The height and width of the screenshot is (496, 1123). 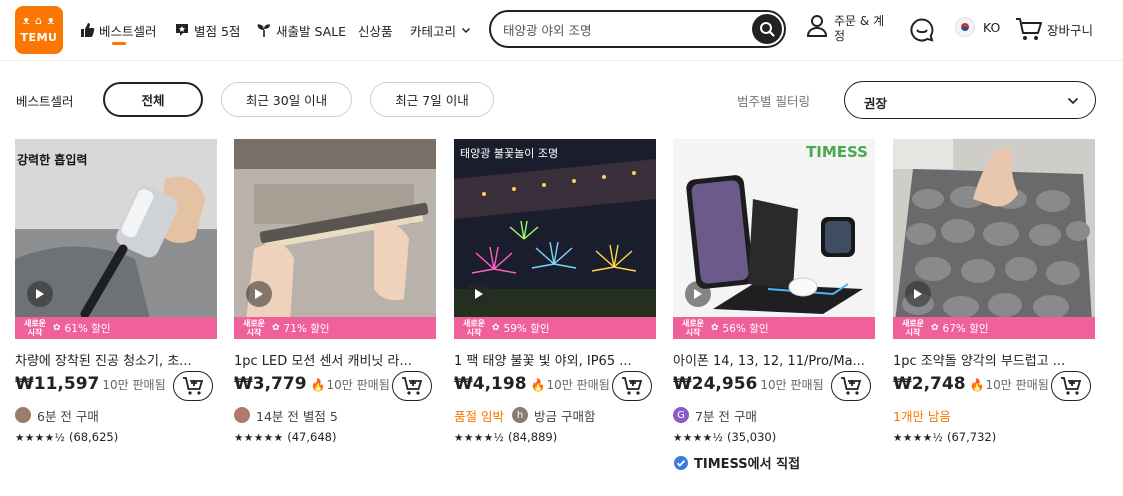 What do you see at coordinates (153, 99) in the screenshot?
I see `chip-all: 전체` at bounding box center [153, 99].